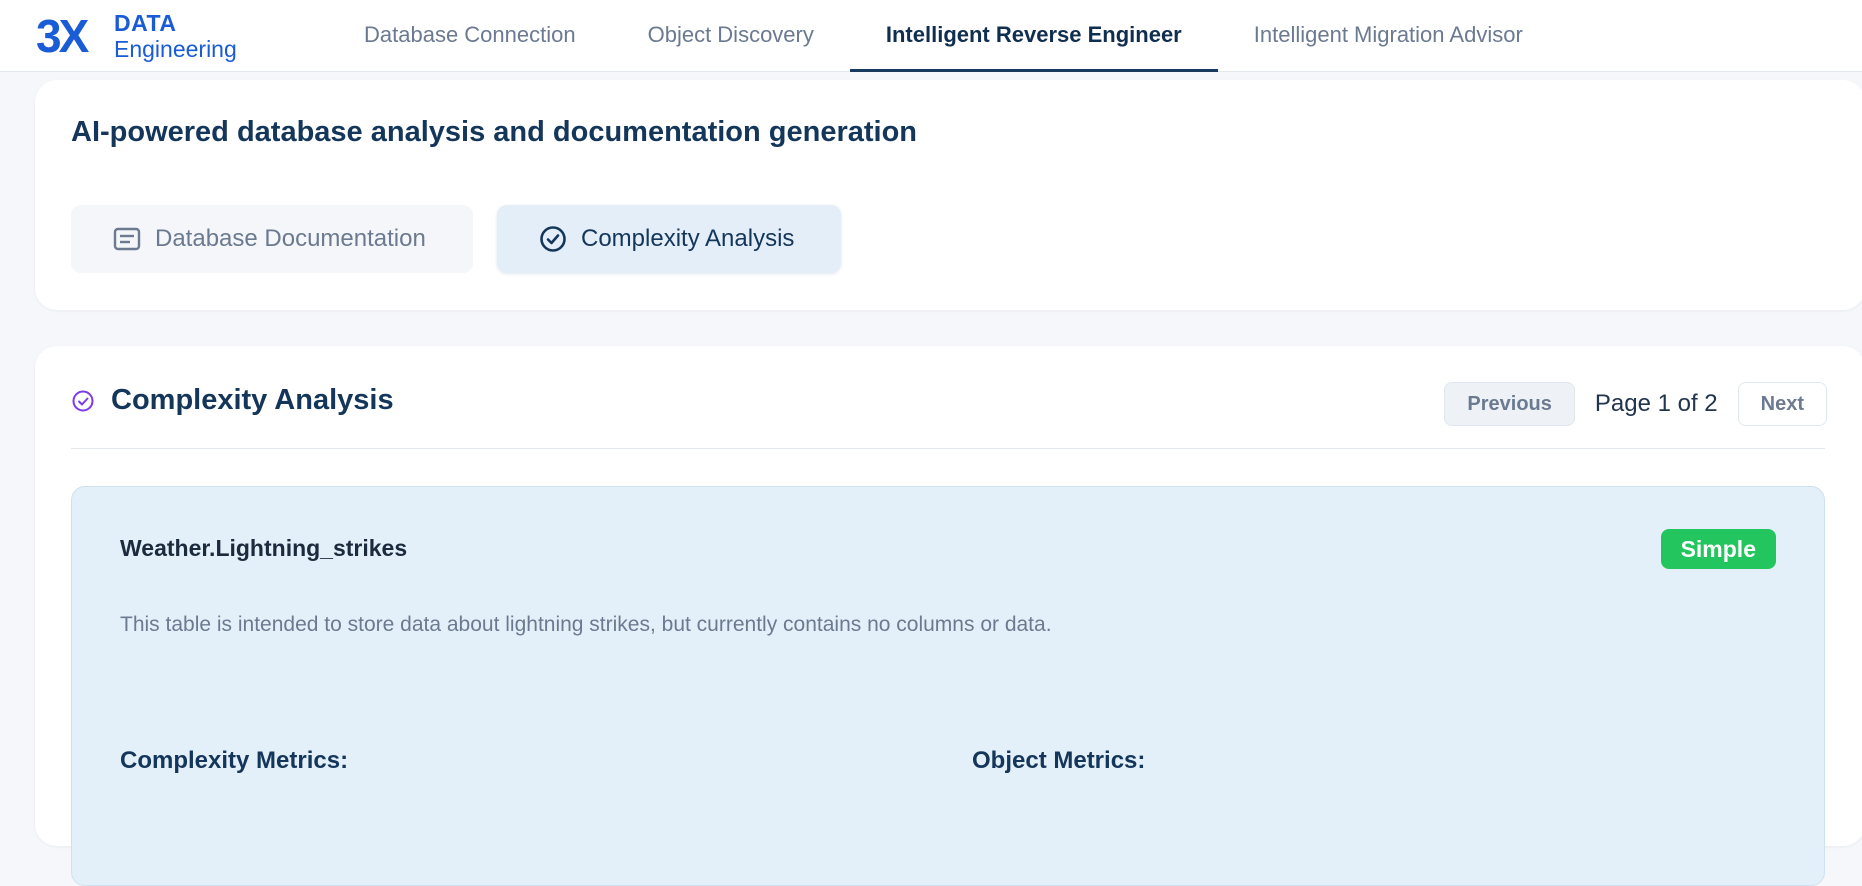 The height and width of the screenshot is (886, 1862). I want to click on object-metrics-heading: Object Metrics:, so click(1059, 760).